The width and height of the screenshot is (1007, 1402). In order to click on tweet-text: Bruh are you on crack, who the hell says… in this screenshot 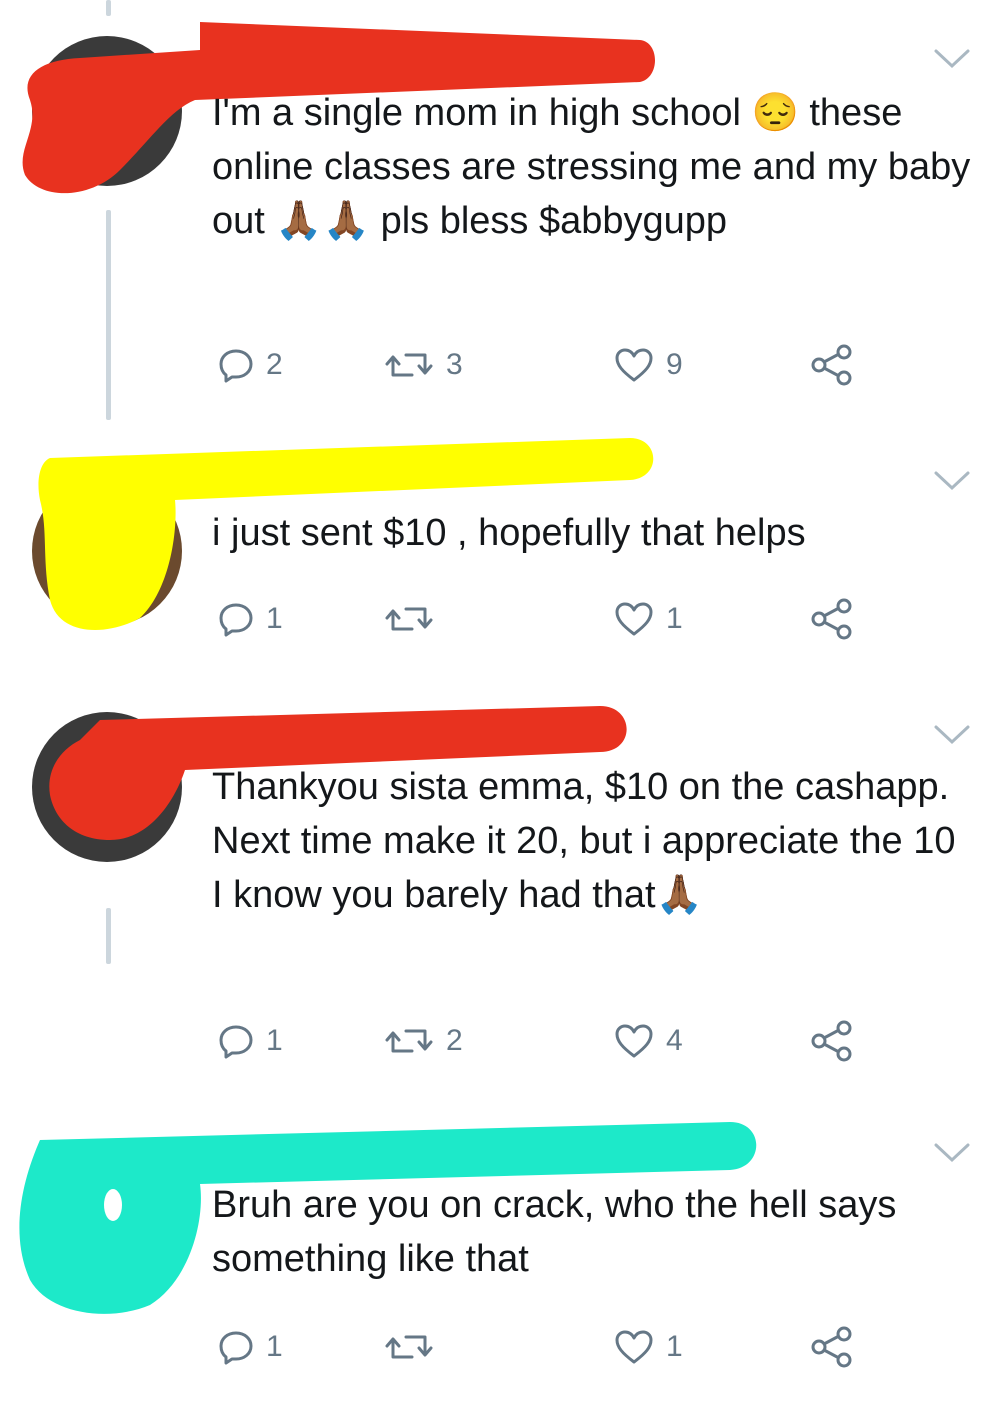, I will do `click(554, 1232)`.